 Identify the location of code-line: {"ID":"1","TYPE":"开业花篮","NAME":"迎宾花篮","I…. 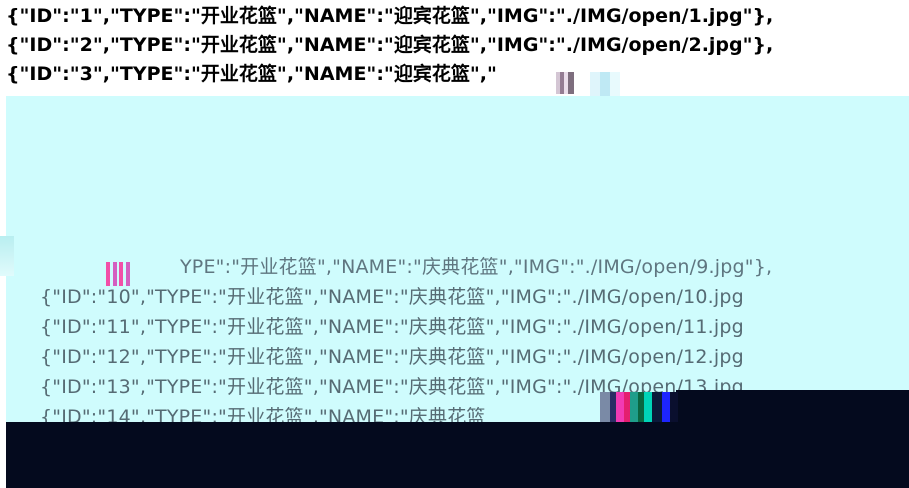
(390, 16).